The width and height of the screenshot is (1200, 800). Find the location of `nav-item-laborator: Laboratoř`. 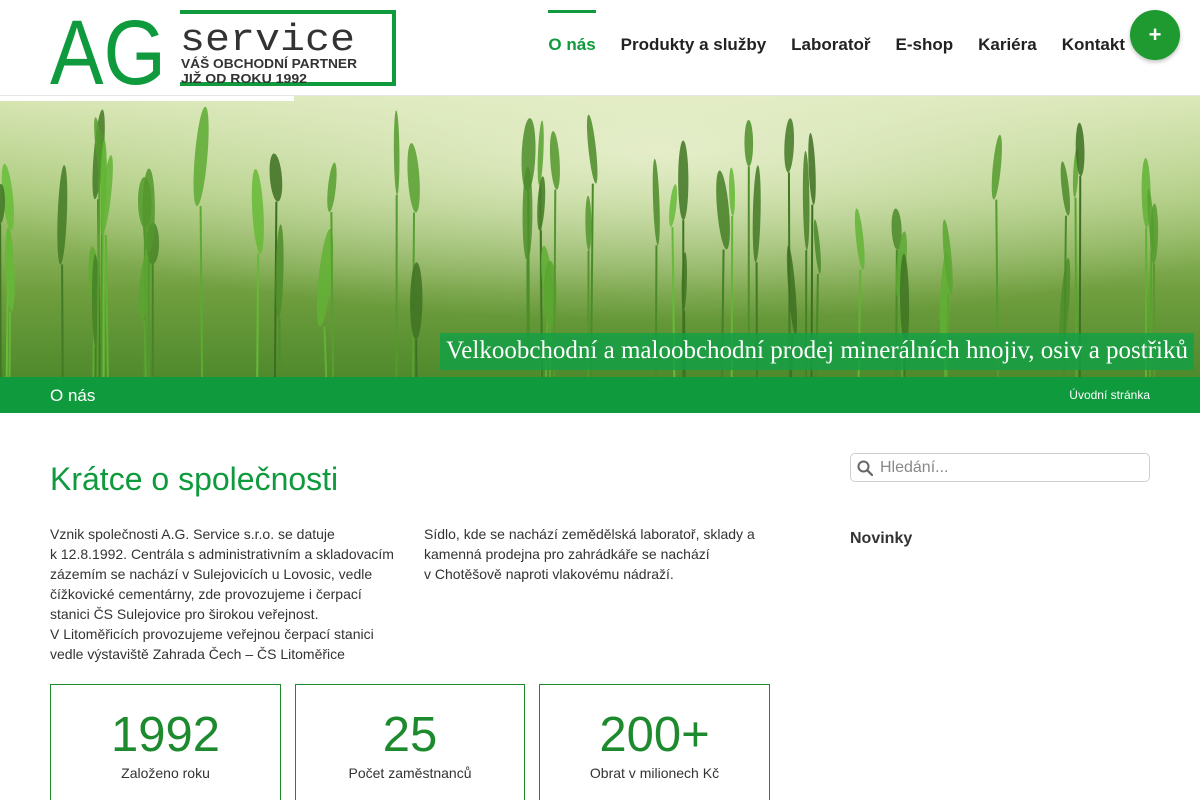

nav-item-laborator: Laboratoř is located at coordinates (830, 27).